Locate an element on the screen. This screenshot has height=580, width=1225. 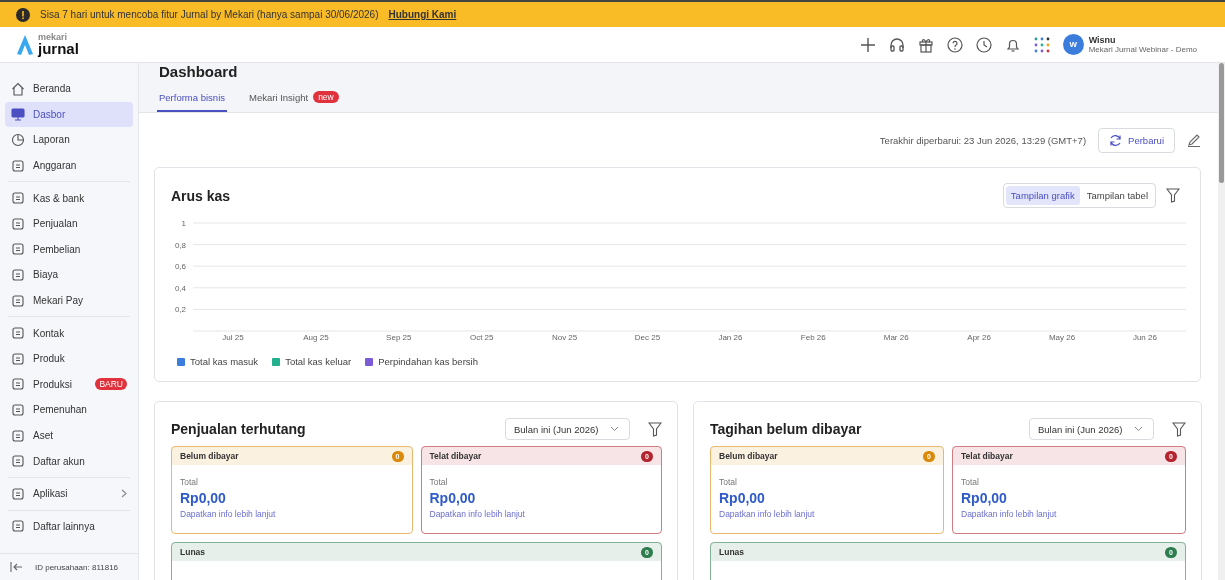
sidebar-item: Aplikasi is located at coordinates (69, 493).